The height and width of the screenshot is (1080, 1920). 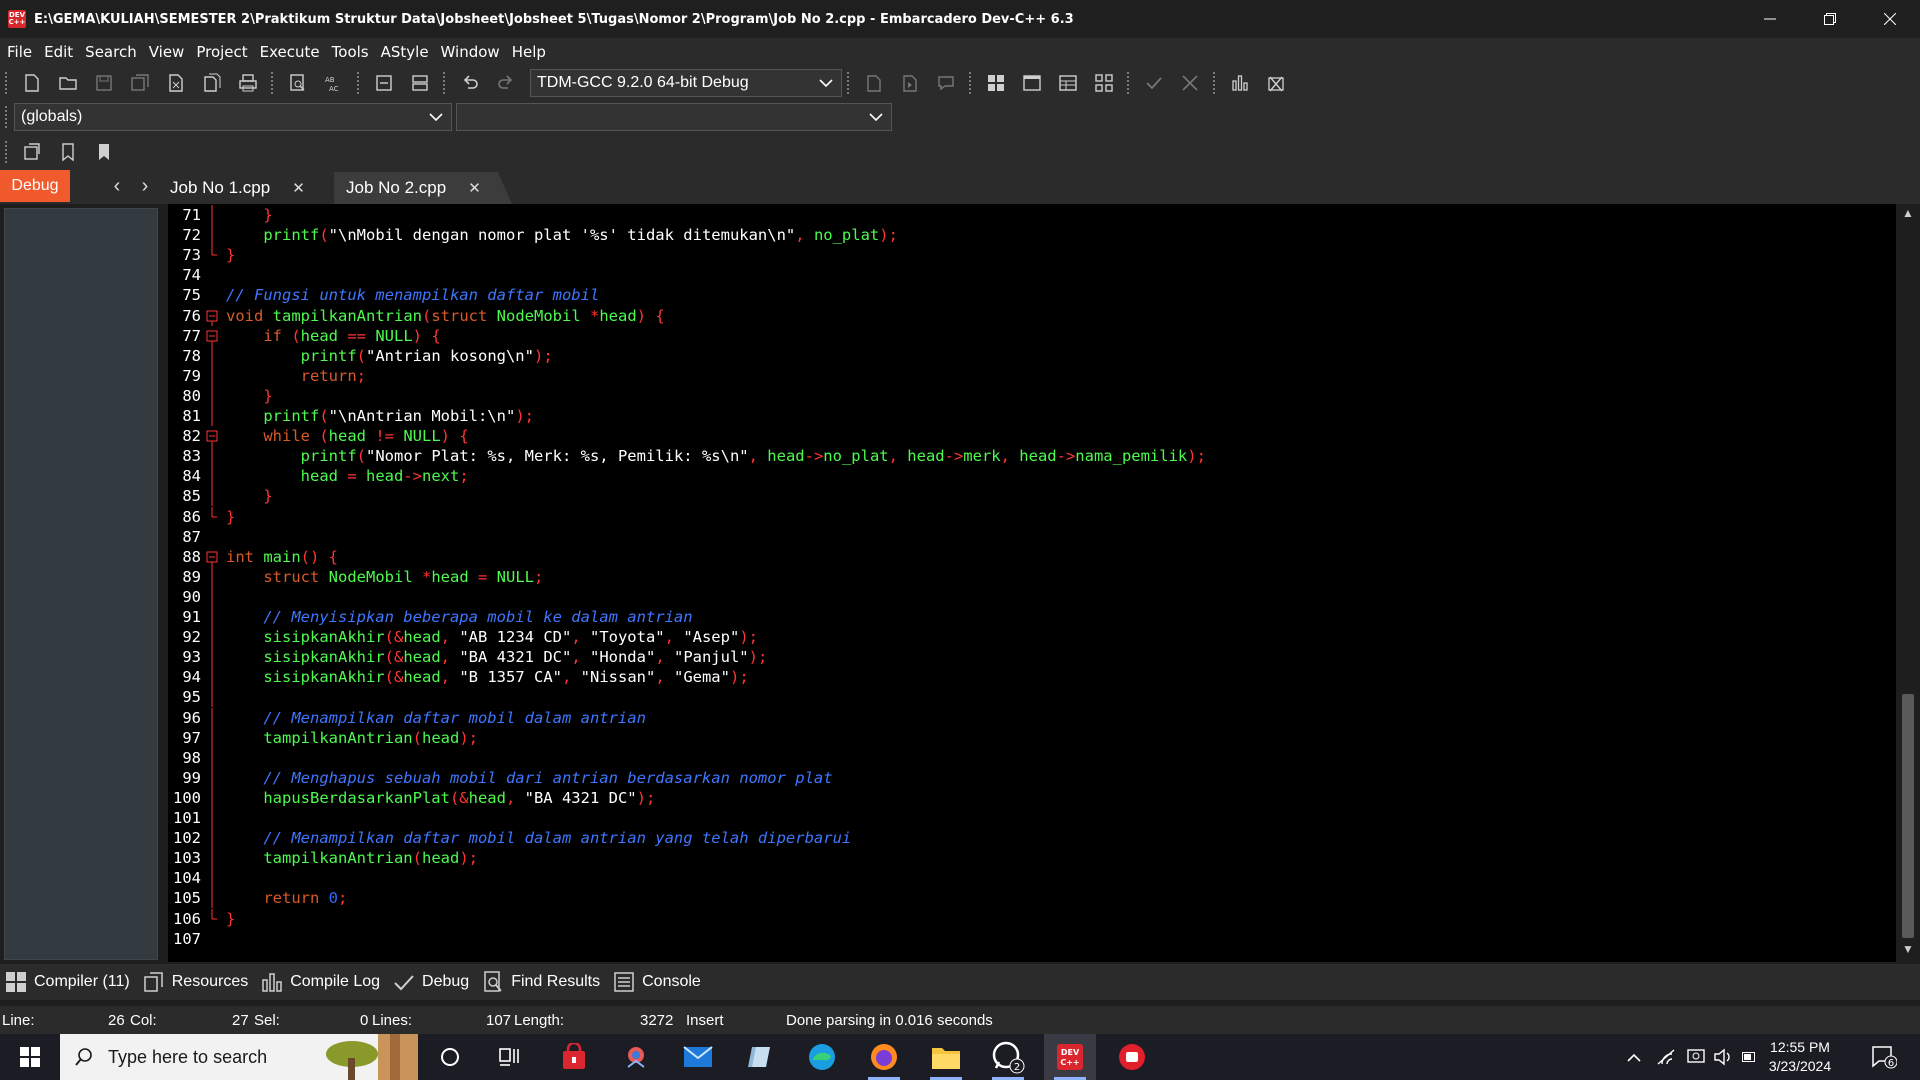 What do you see at coordinates (1018, 858) in the screenshot?
I see `code-line: 103 tampilkanAntrian(head);` at bounding box center [1018, 858].